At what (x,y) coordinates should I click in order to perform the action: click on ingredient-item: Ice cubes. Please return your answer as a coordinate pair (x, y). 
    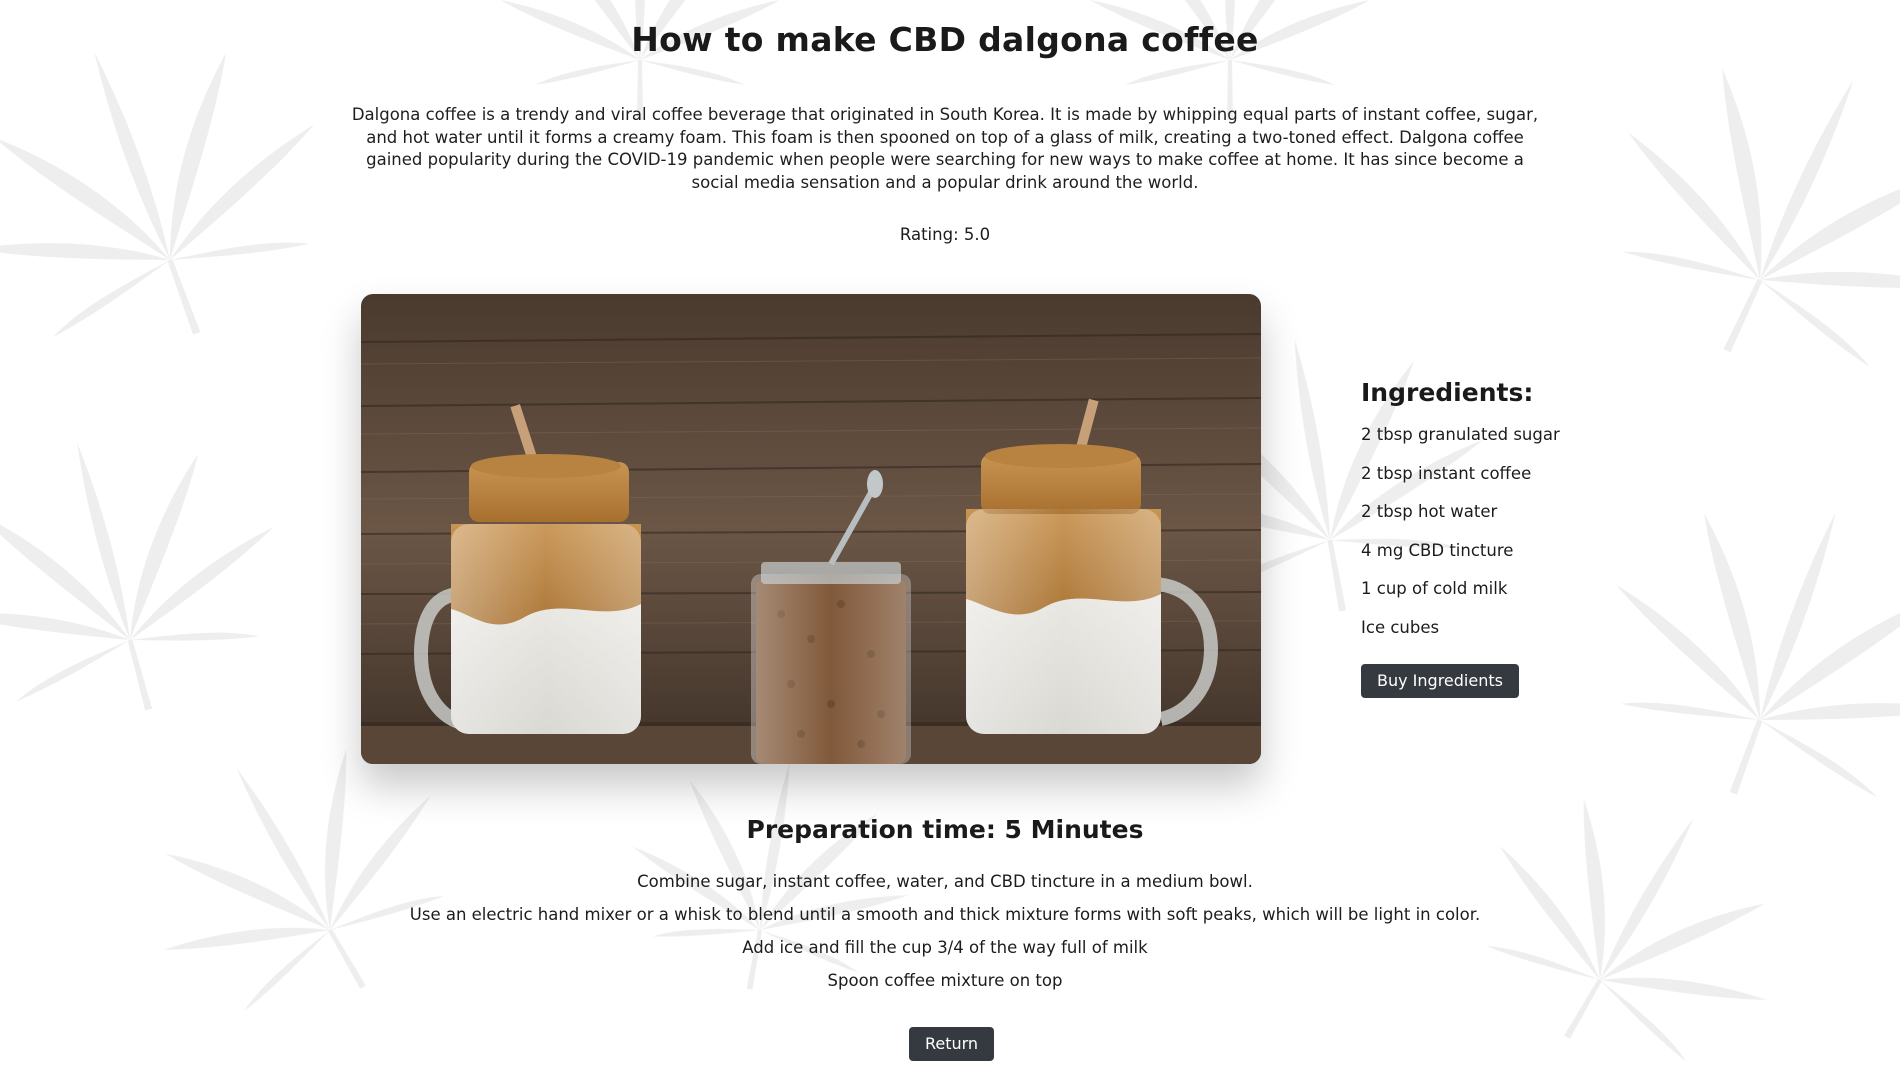
    Looking at the image, I should click on (1400, 627).